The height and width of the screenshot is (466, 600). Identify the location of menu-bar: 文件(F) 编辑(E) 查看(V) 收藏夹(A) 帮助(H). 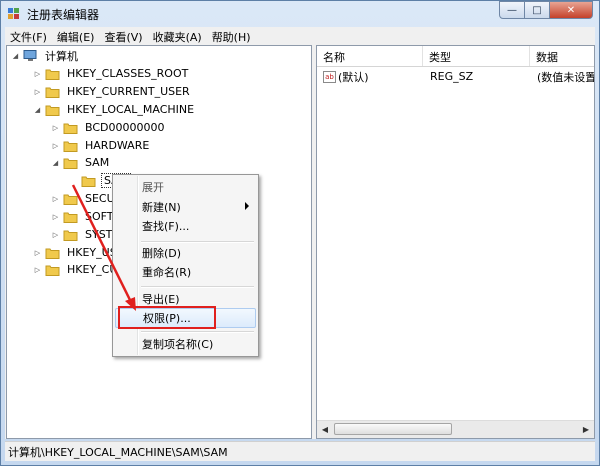
(300, 36).